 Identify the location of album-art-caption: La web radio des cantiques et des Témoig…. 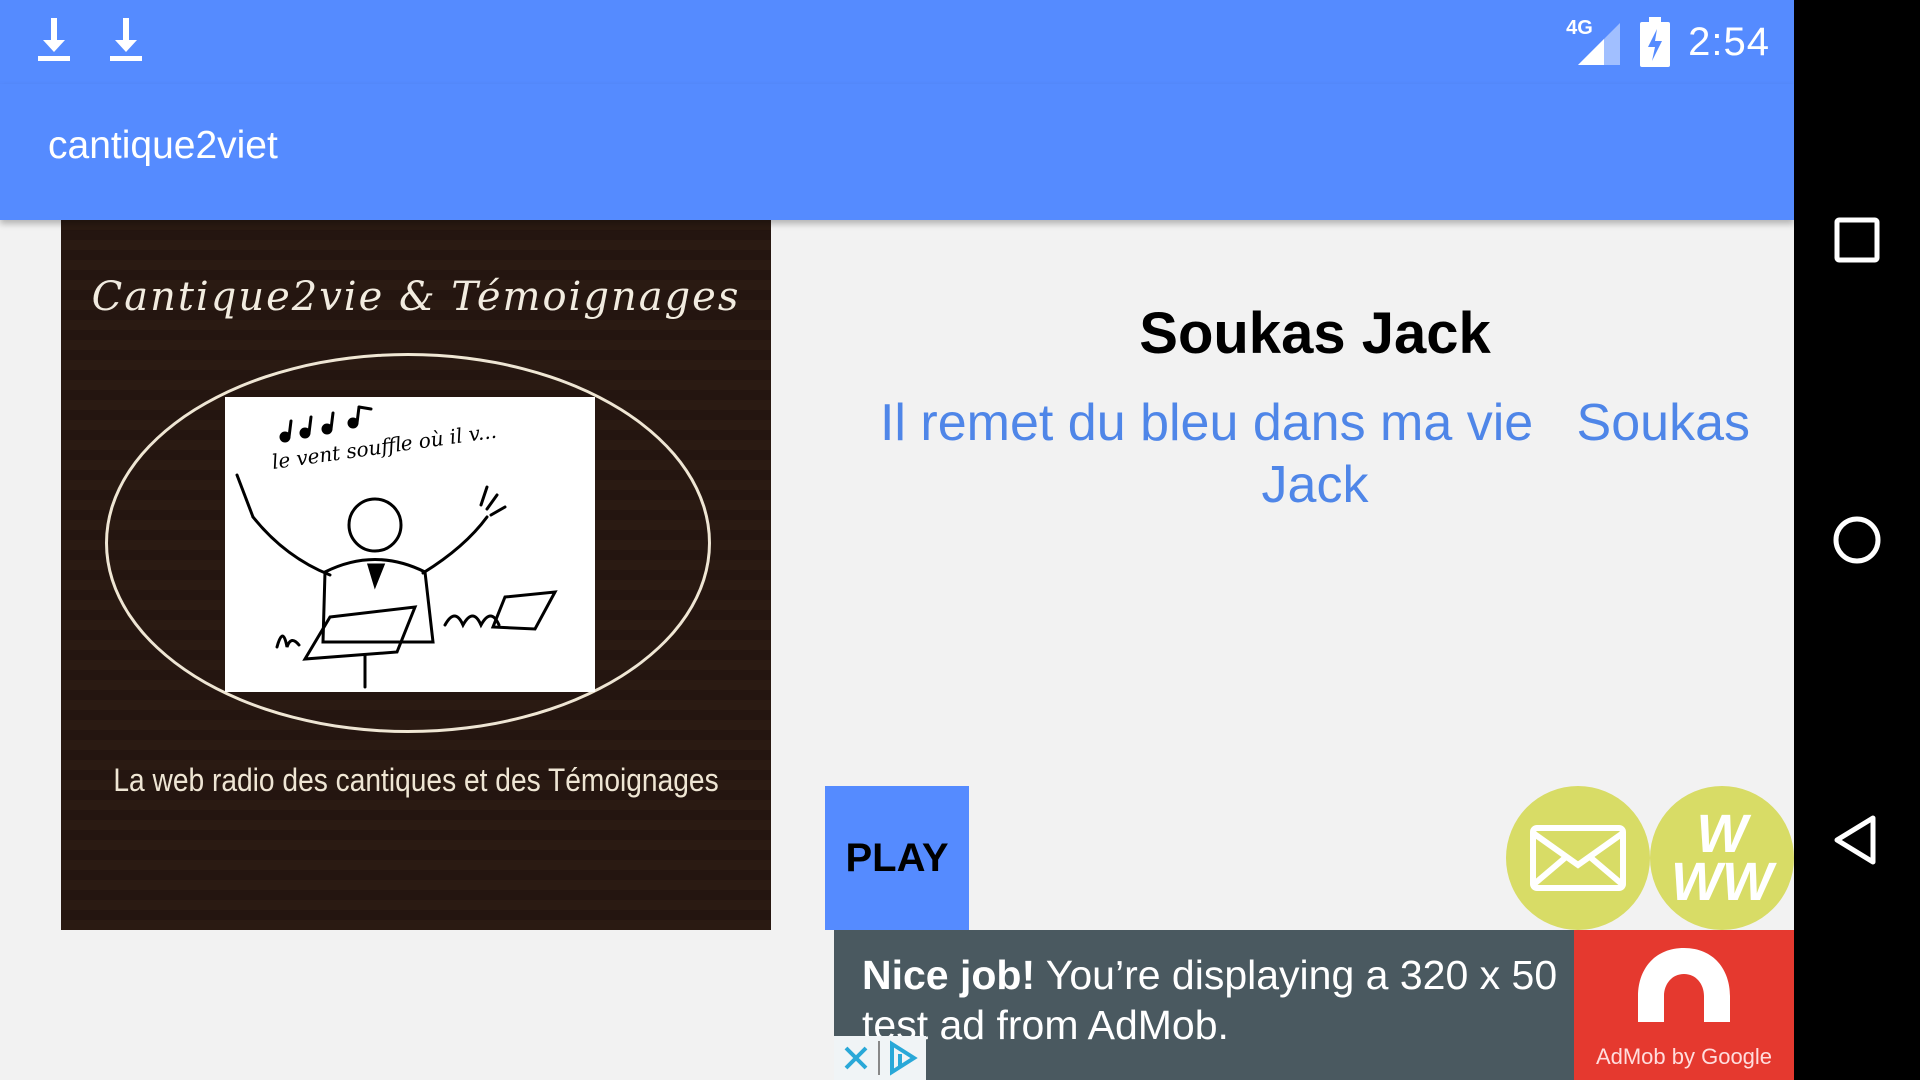
(416, 780).